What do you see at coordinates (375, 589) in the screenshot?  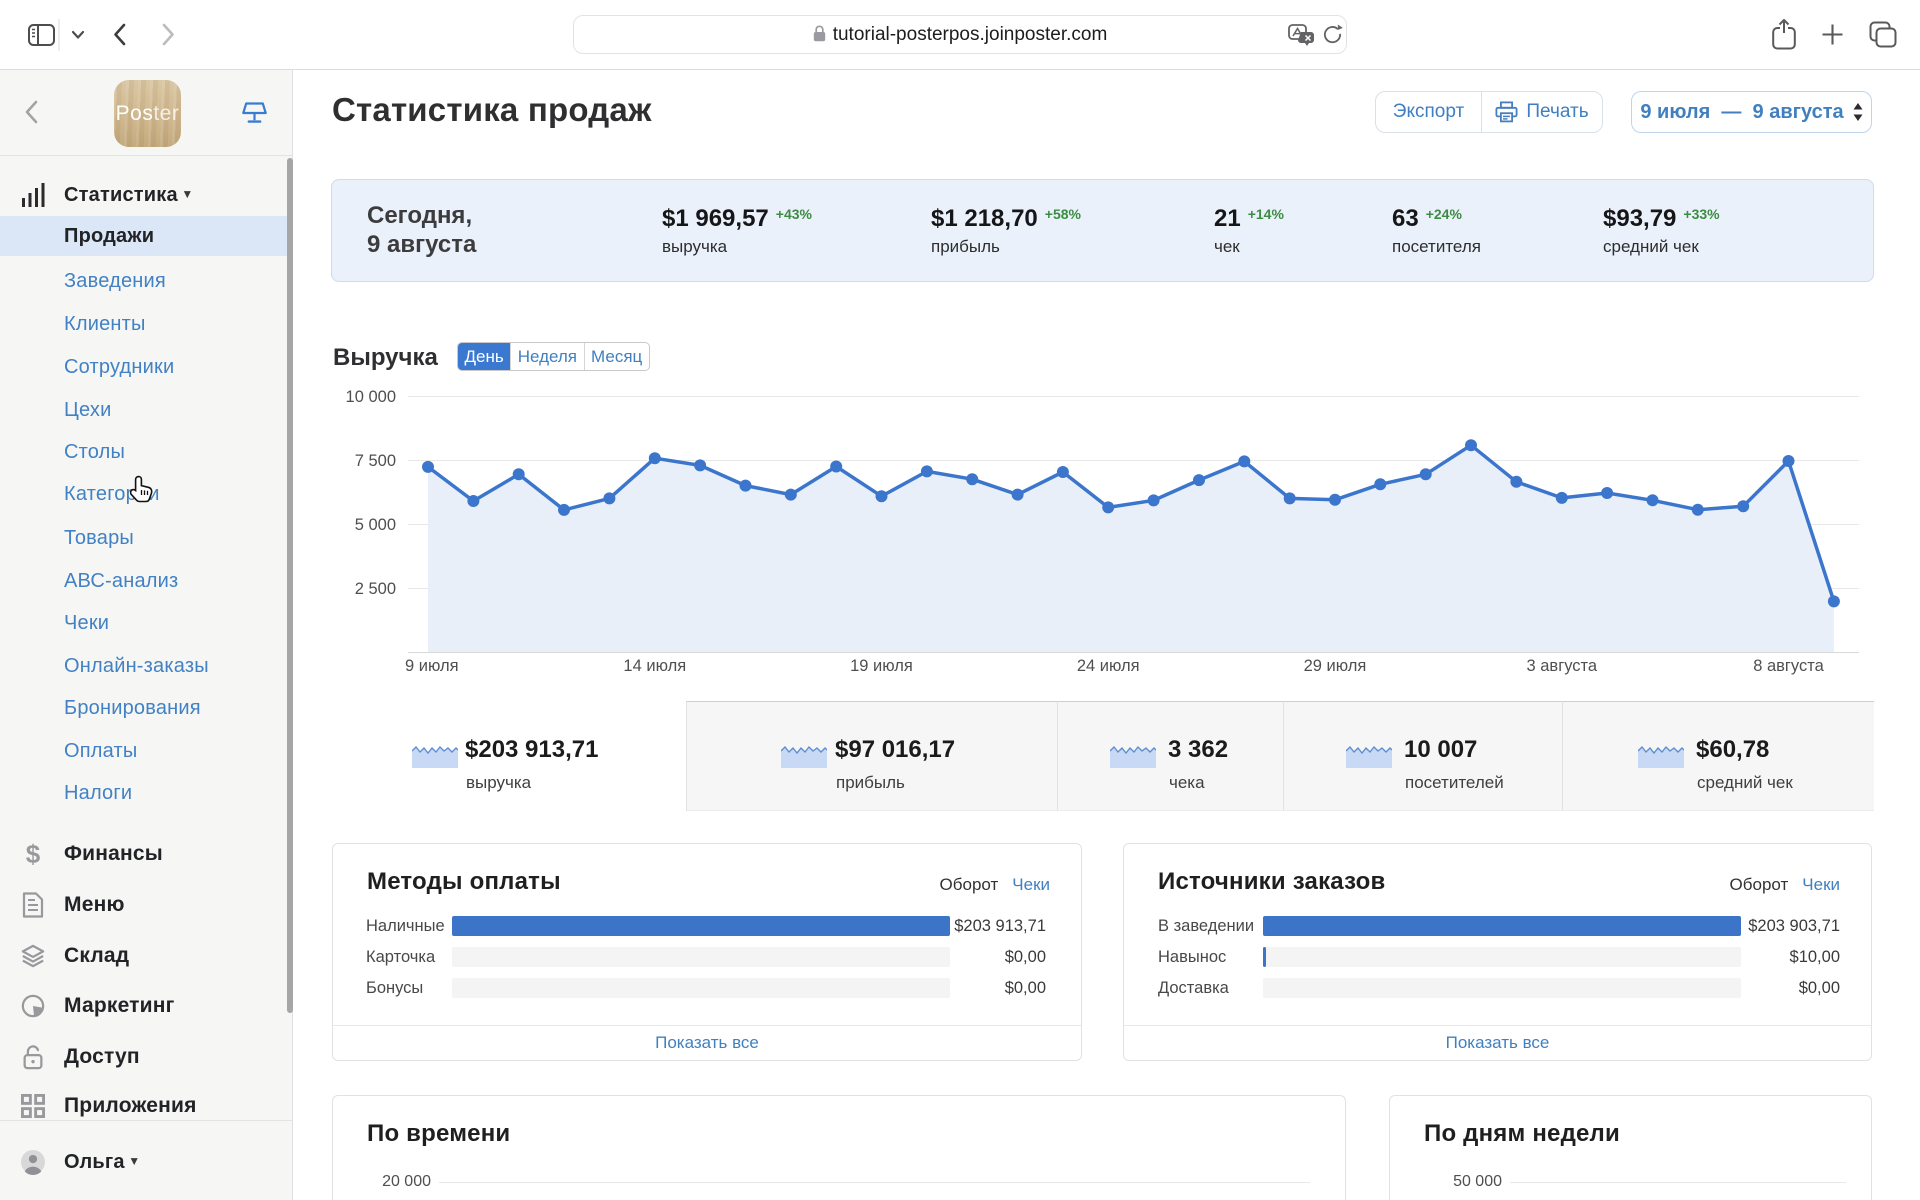 I see `svg-text: 2 500` at bounding box center [375, 589].